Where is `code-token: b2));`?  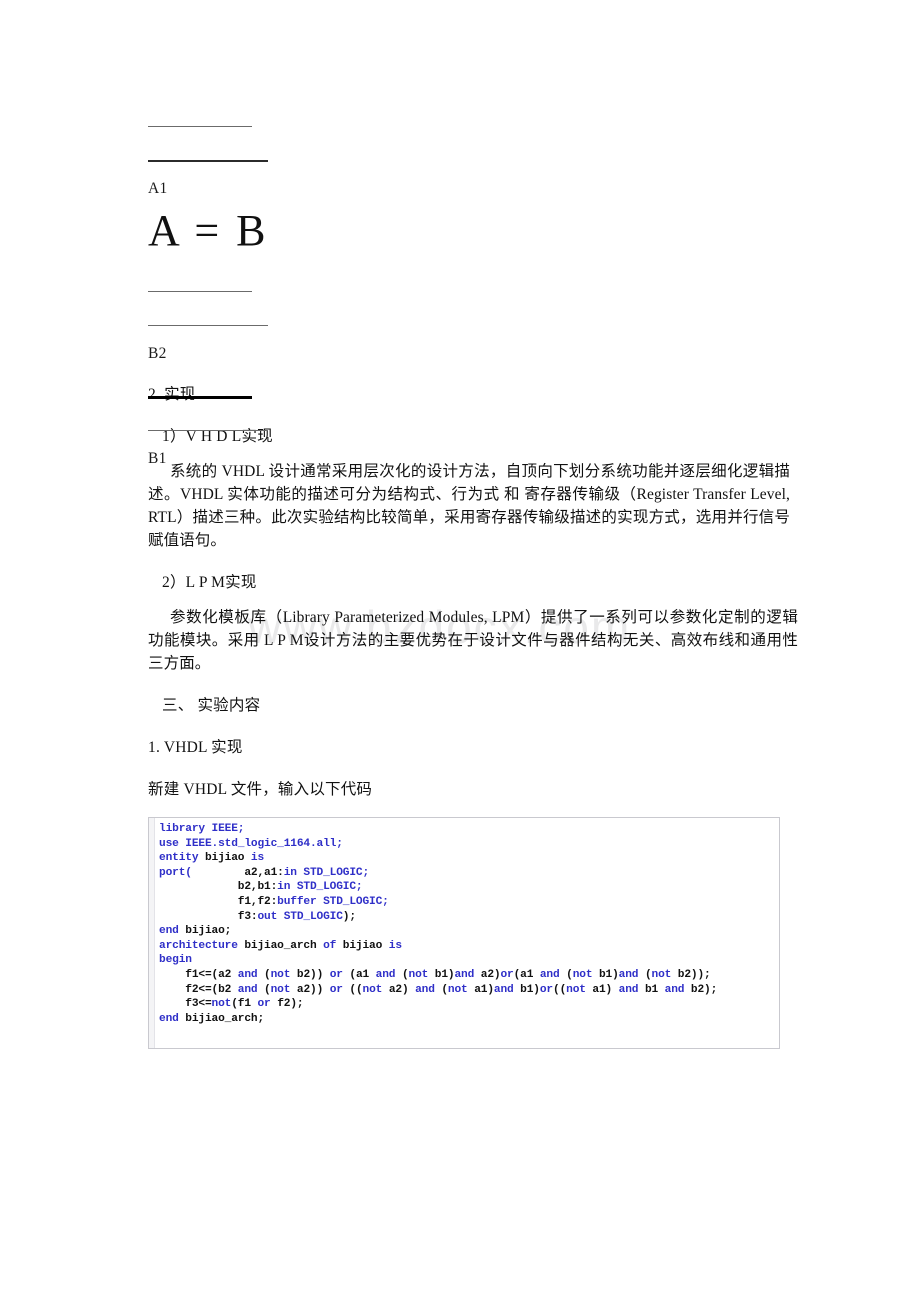
code-token: b2)); is located at coordinates (691, 974).